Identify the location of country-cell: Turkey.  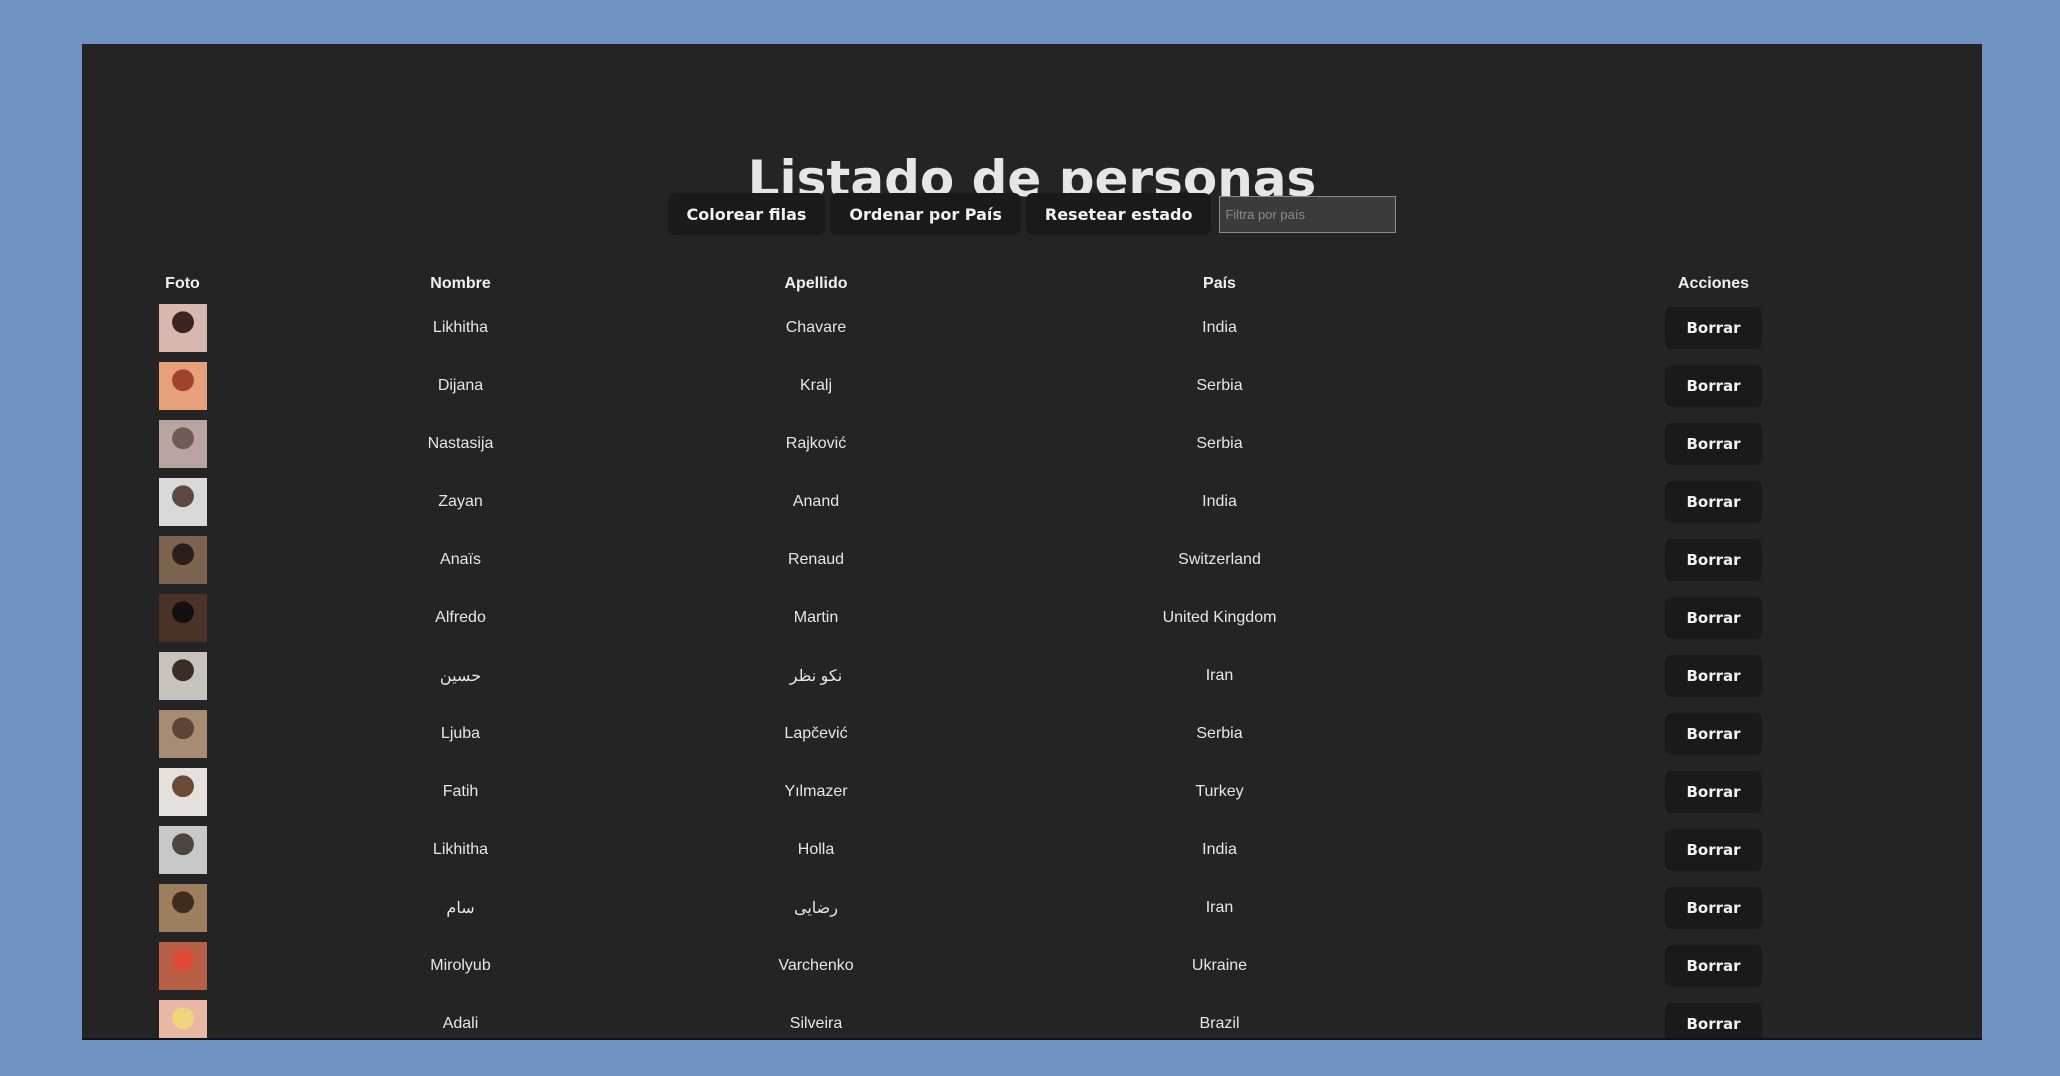
(1219, 791).